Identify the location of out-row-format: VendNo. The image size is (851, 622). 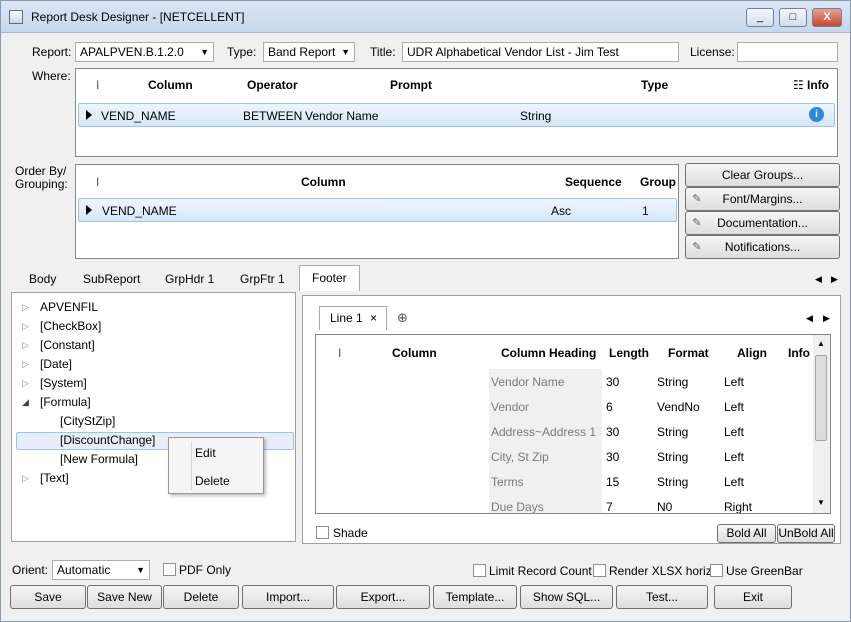
(678, 407).